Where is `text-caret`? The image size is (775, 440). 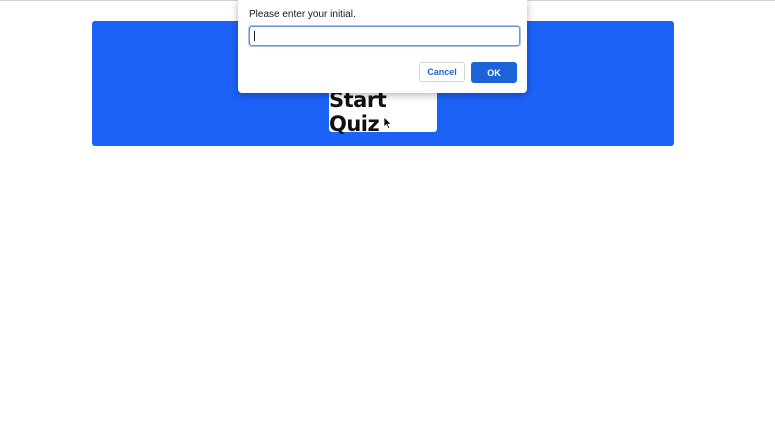
text-caret is located at coordinates (254, 36).